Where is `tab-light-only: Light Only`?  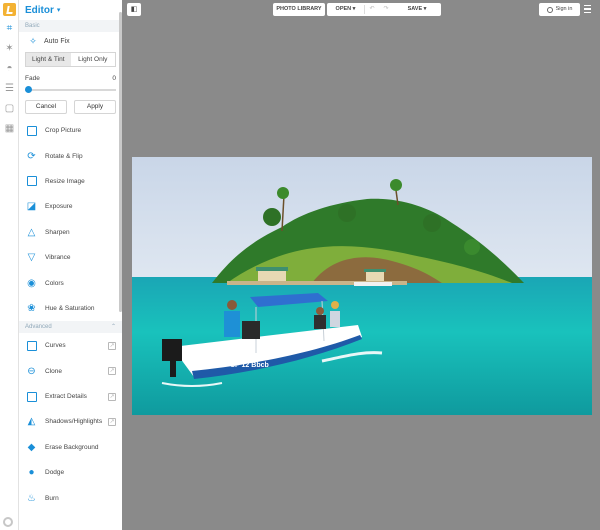
tab-light-only: Light Only is located at coordinates (93, 59).